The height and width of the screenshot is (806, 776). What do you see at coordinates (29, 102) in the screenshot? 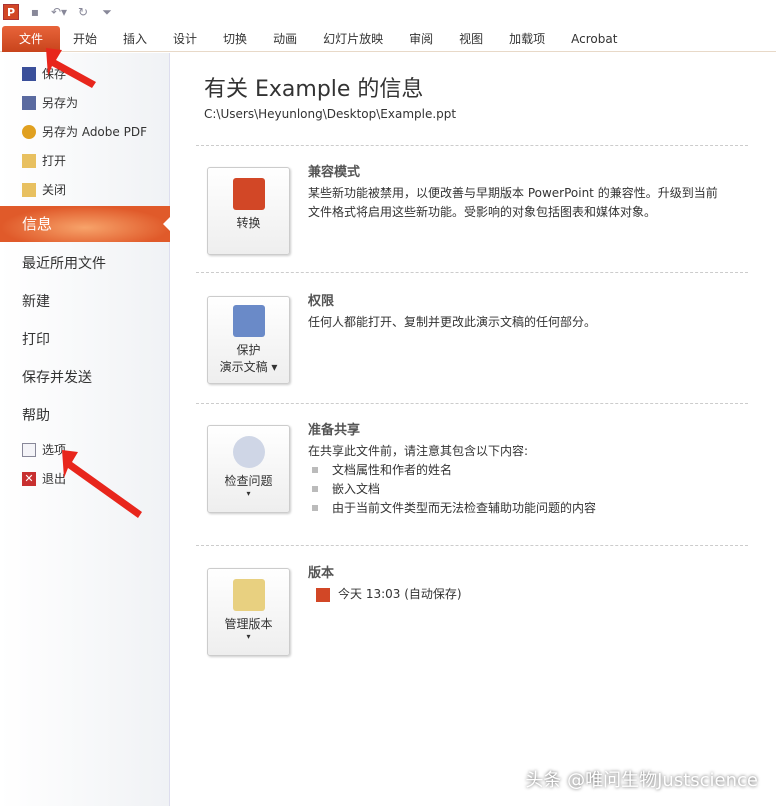
I see `save-as-icon` at bounding box center [29, 102].